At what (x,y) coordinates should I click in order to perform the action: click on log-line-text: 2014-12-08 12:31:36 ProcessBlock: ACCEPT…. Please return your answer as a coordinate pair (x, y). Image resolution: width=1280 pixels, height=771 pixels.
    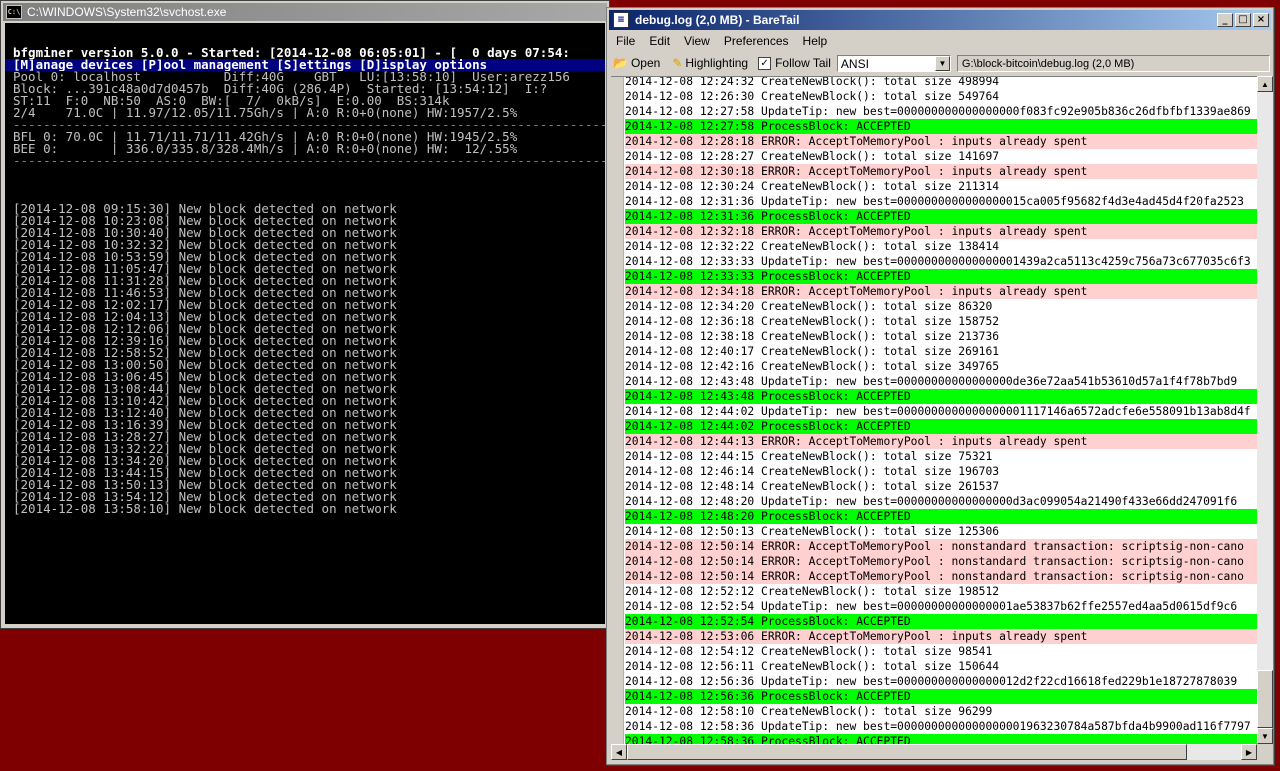
    Looking at the image, I should click on (768, 216).